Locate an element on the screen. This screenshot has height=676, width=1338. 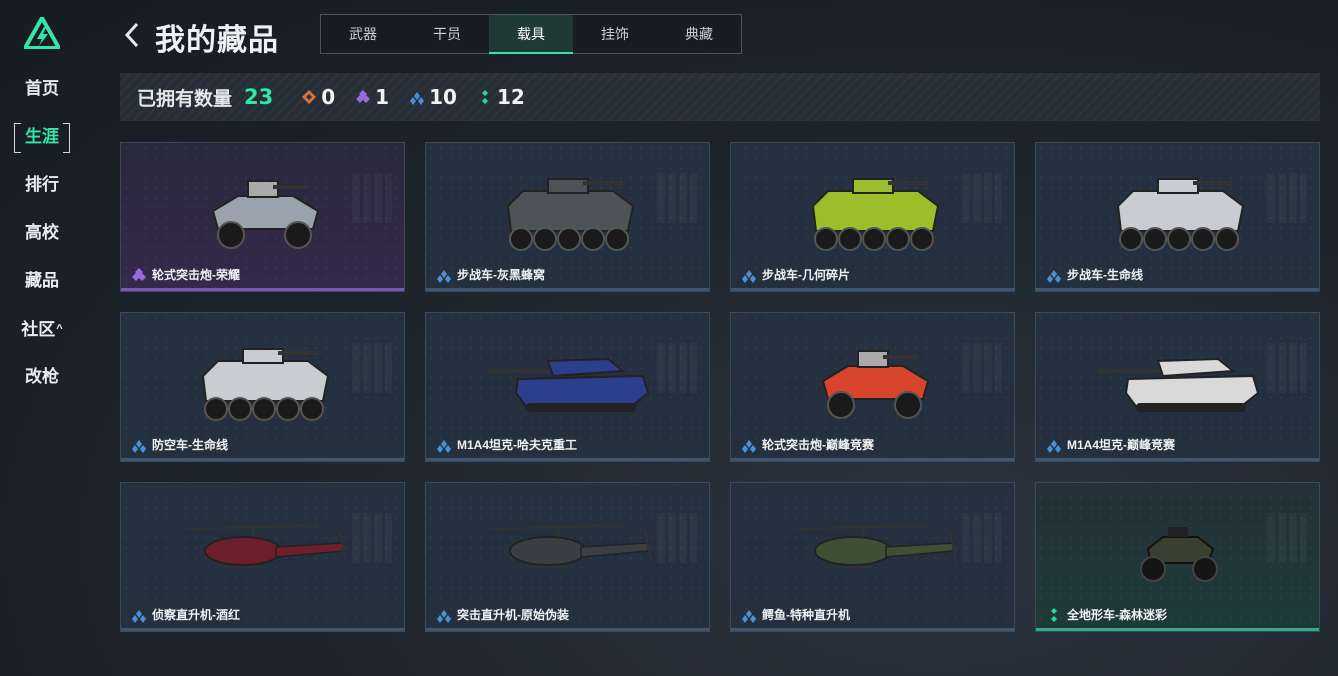
vehicle-name: 步战车-生命线 is located at coordinates (1105, 275).